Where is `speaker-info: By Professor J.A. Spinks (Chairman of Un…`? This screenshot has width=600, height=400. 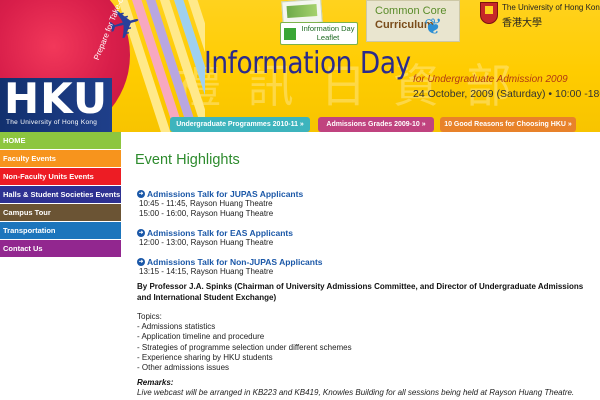
speaker-info: By Professor J.A. Spinks (Chairman of Un… is located at coordinates (360, 292).